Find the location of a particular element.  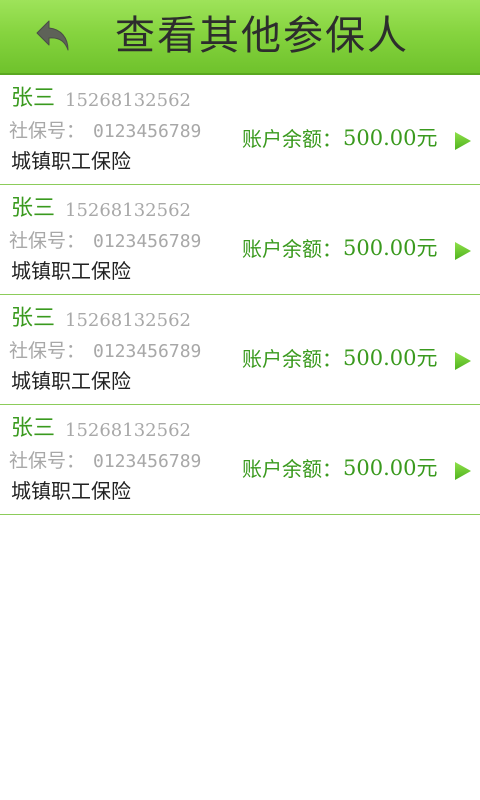

title-bar: 查看其他参保人 is located at coordinates (240, 37).